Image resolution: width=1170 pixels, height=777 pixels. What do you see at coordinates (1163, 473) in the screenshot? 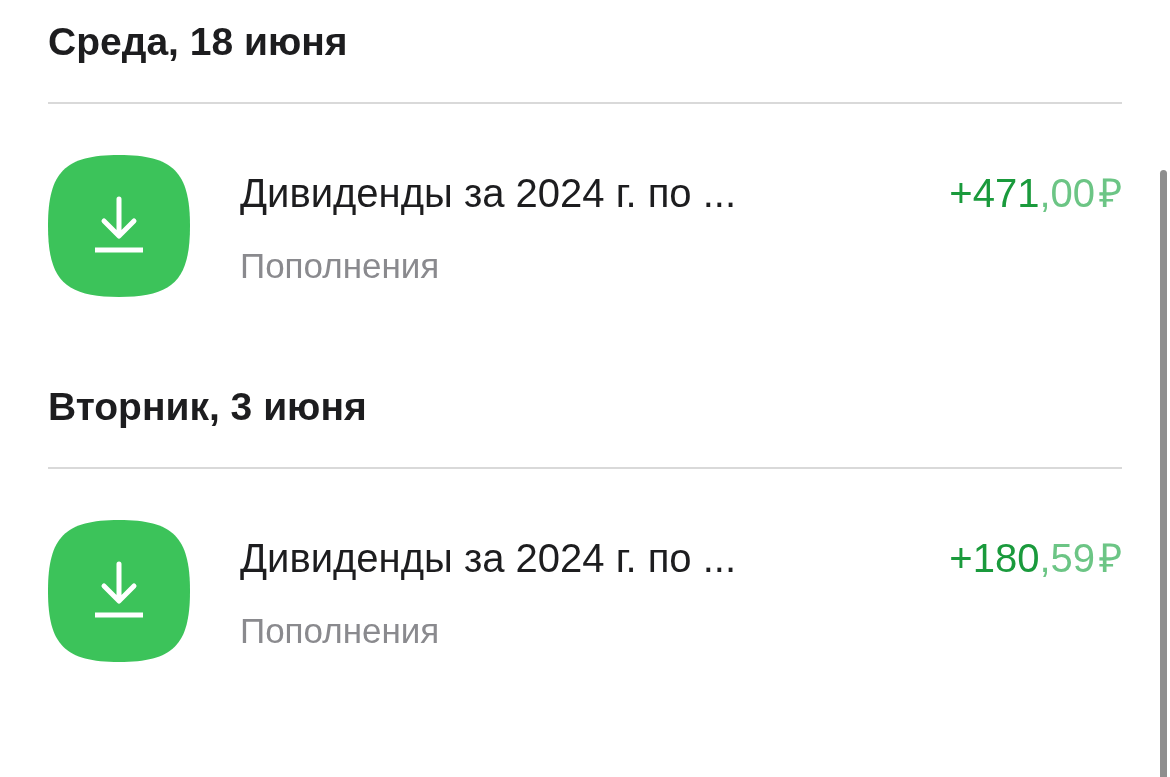
I see `scrollbar` at bounding box center [1163, 473].